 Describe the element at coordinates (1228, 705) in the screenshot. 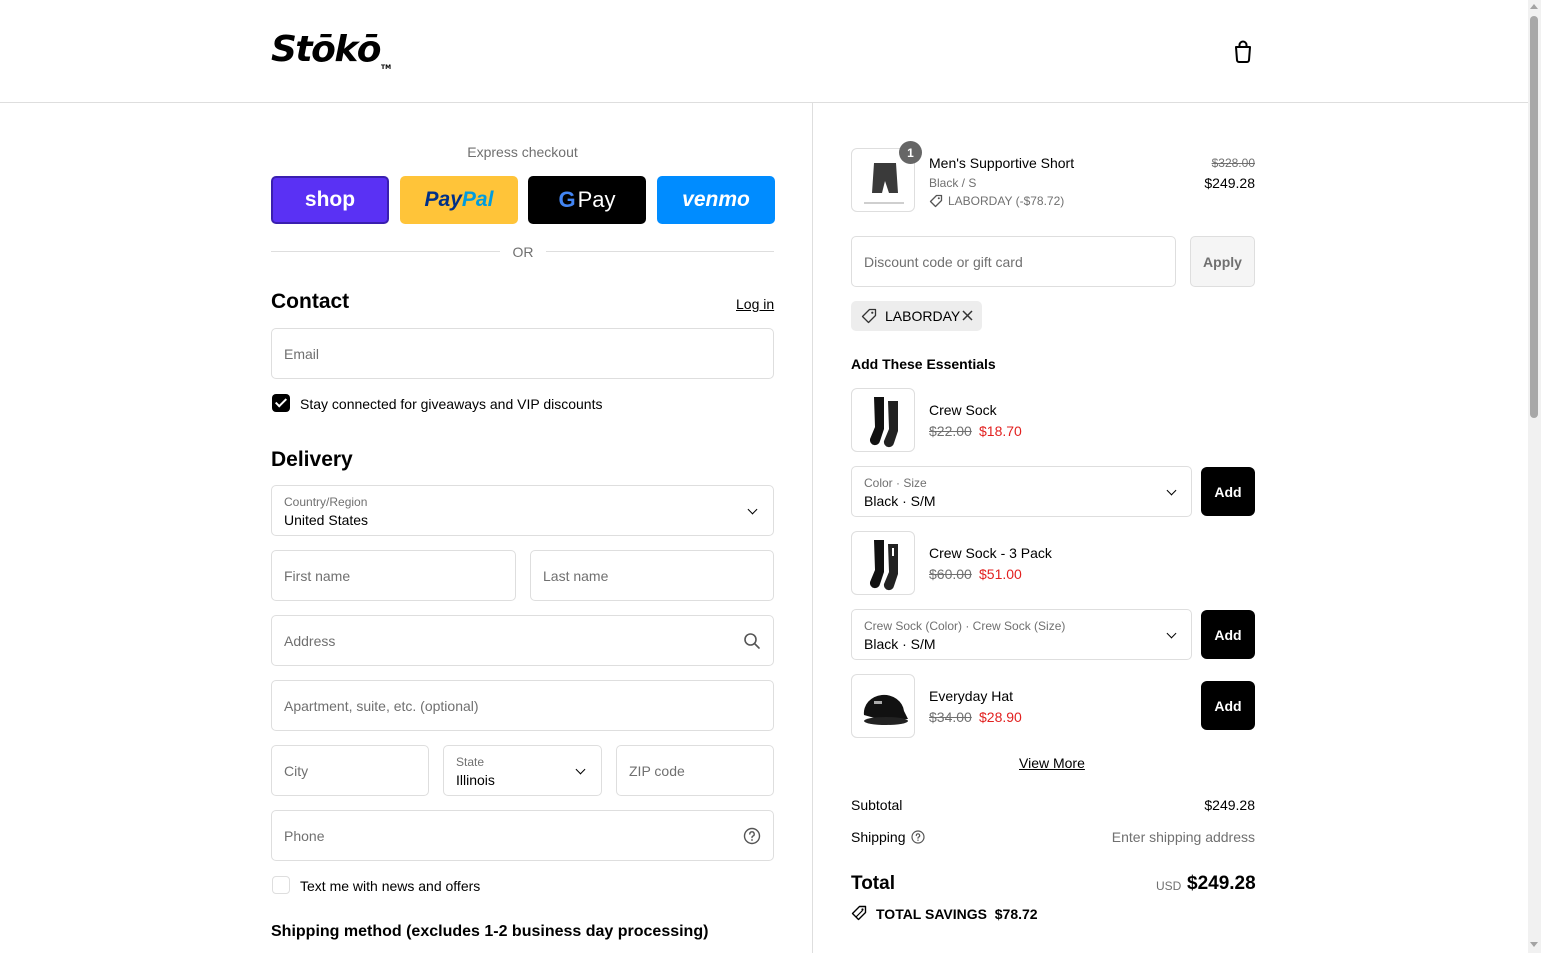

I see `add-everyday-hat-button: Add` at that location.